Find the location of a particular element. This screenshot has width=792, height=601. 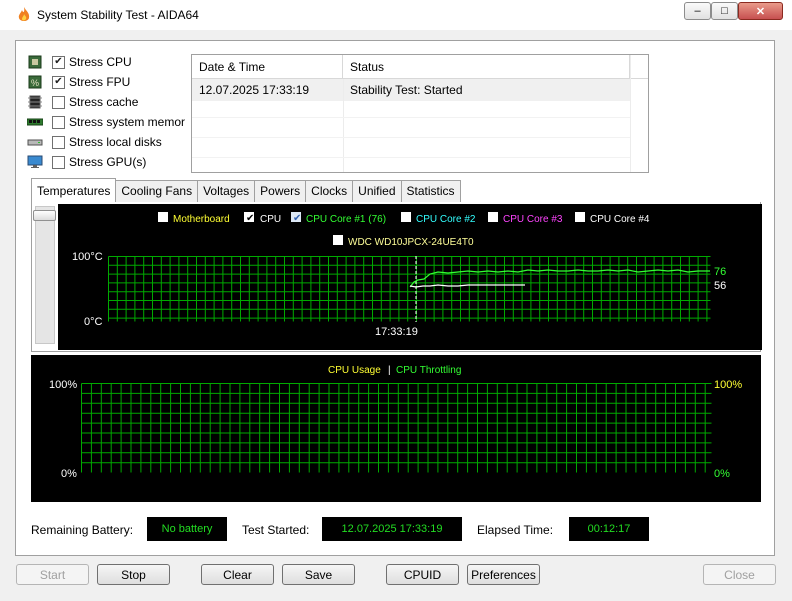

row-status: Stability Test: Started is located at coordinates (406, 90).